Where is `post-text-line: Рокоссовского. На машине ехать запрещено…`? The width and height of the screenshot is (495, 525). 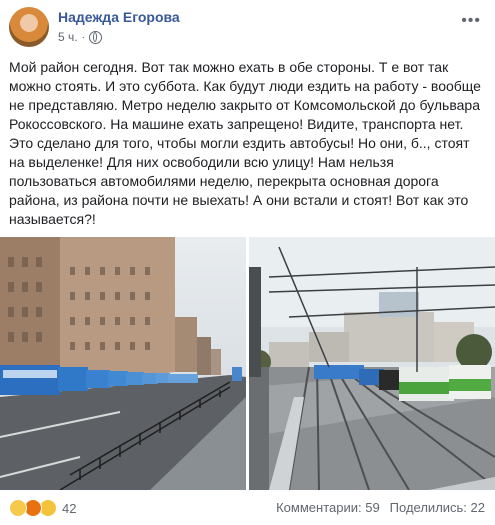
post-text-line: Рокоссовского. На машине ехать запрещено… is located at coordinates (236, 124).